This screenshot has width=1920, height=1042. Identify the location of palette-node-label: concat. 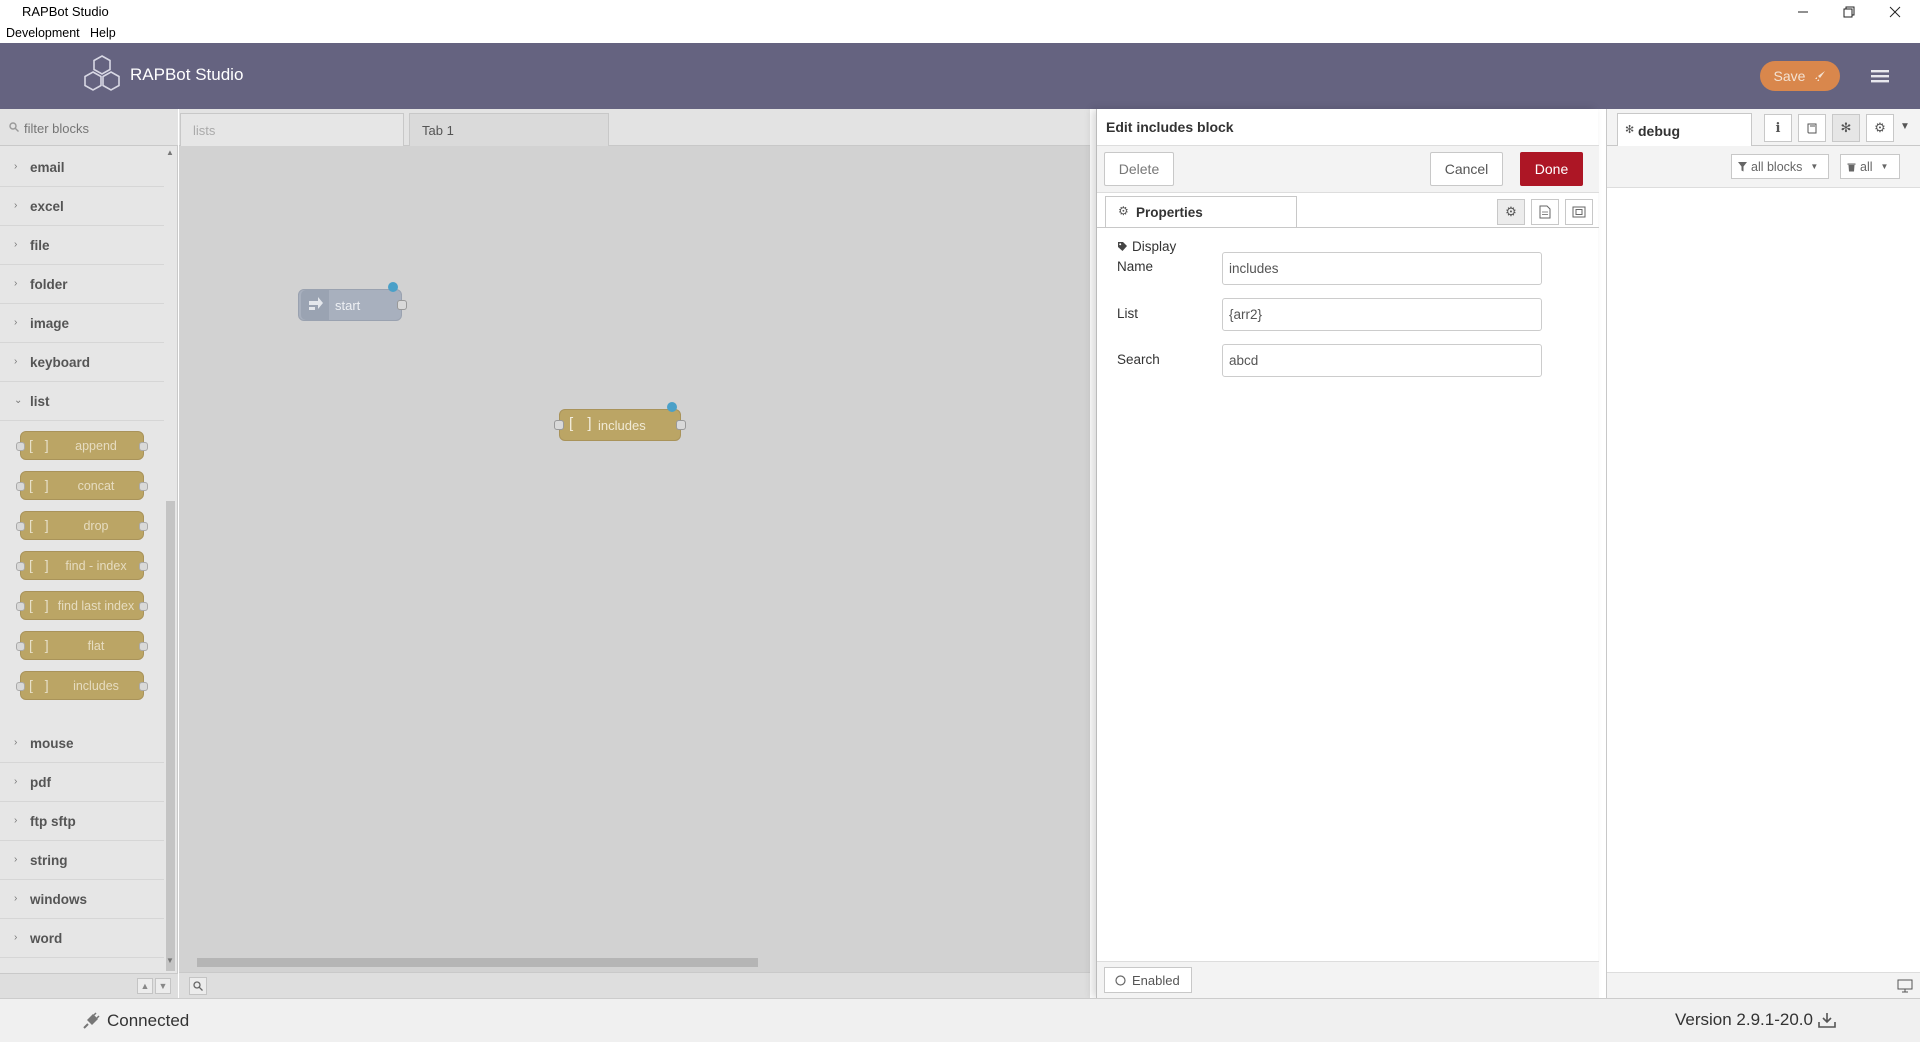
(96, 486).